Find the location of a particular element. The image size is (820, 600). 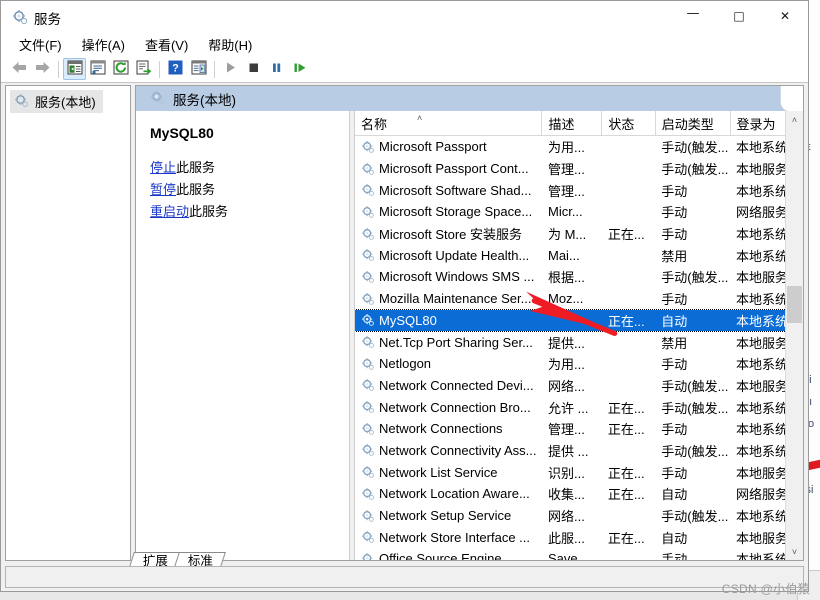

column-header-status: 状态 is located at coordinates (628, 123).